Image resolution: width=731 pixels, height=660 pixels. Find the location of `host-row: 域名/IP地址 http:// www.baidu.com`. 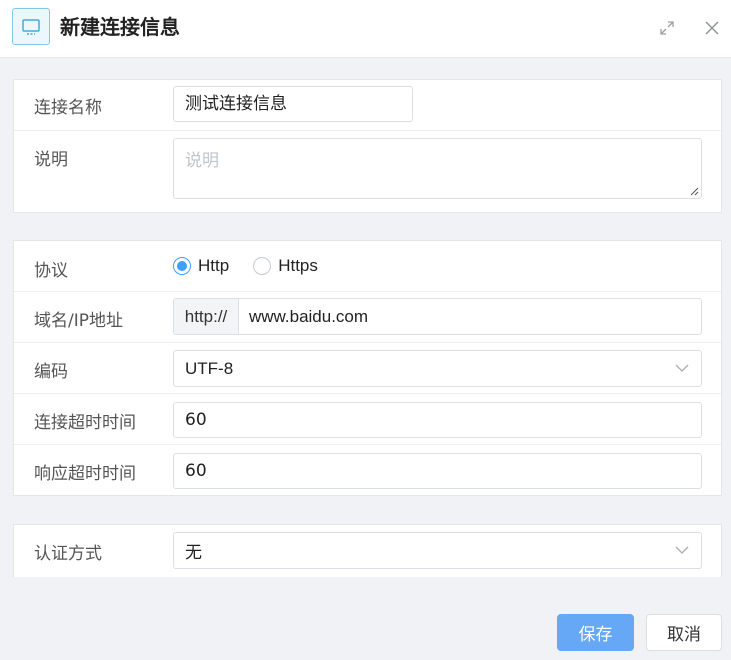

host-row: 域名/IP地址 http:// www.baidu.com is located at coordinates (367, 317).